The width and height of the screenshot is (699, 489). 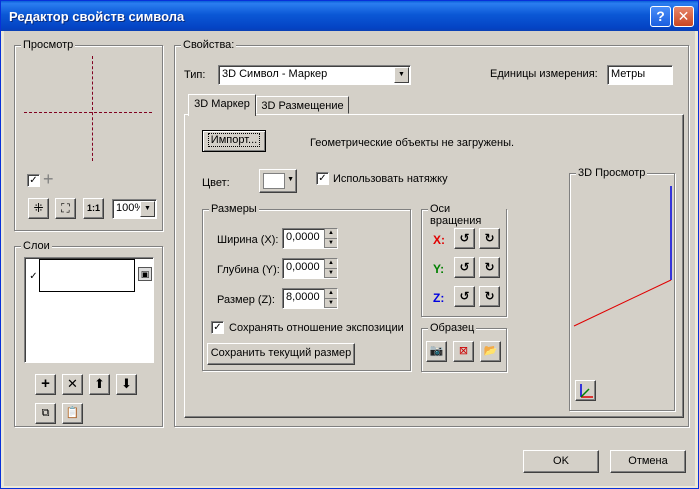 I want to click on axes-toggle-icon, so click(x=585, y=390).